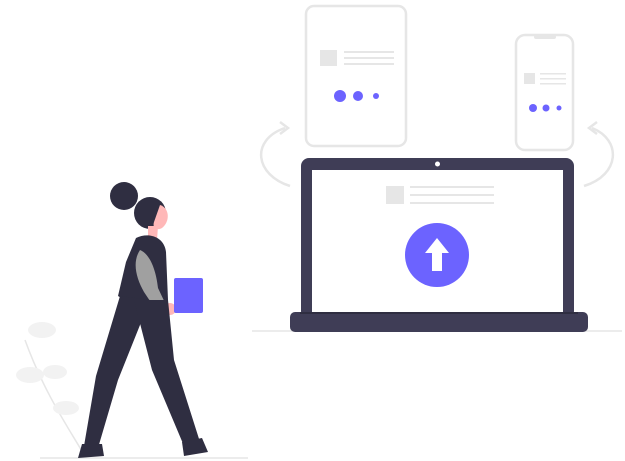 This screenshot has width=625, height=461. I want to click on phone-placeholder-image, so click(529, 78).